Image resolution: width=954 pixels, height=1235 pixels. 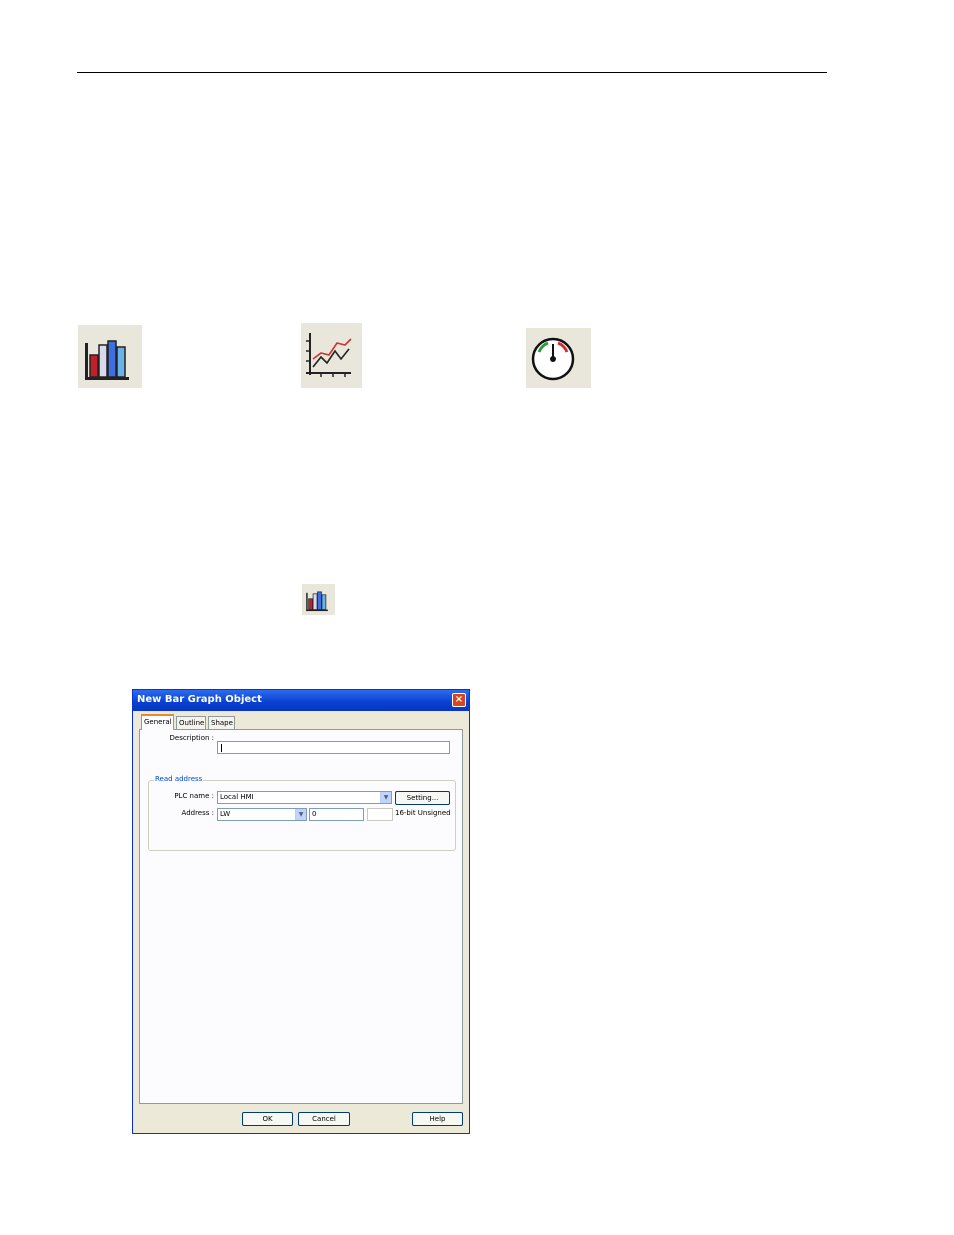 What do you see at coordinates (221, 748) in the screenshot?
I see `text-caret` at bounding box center [221, 748].